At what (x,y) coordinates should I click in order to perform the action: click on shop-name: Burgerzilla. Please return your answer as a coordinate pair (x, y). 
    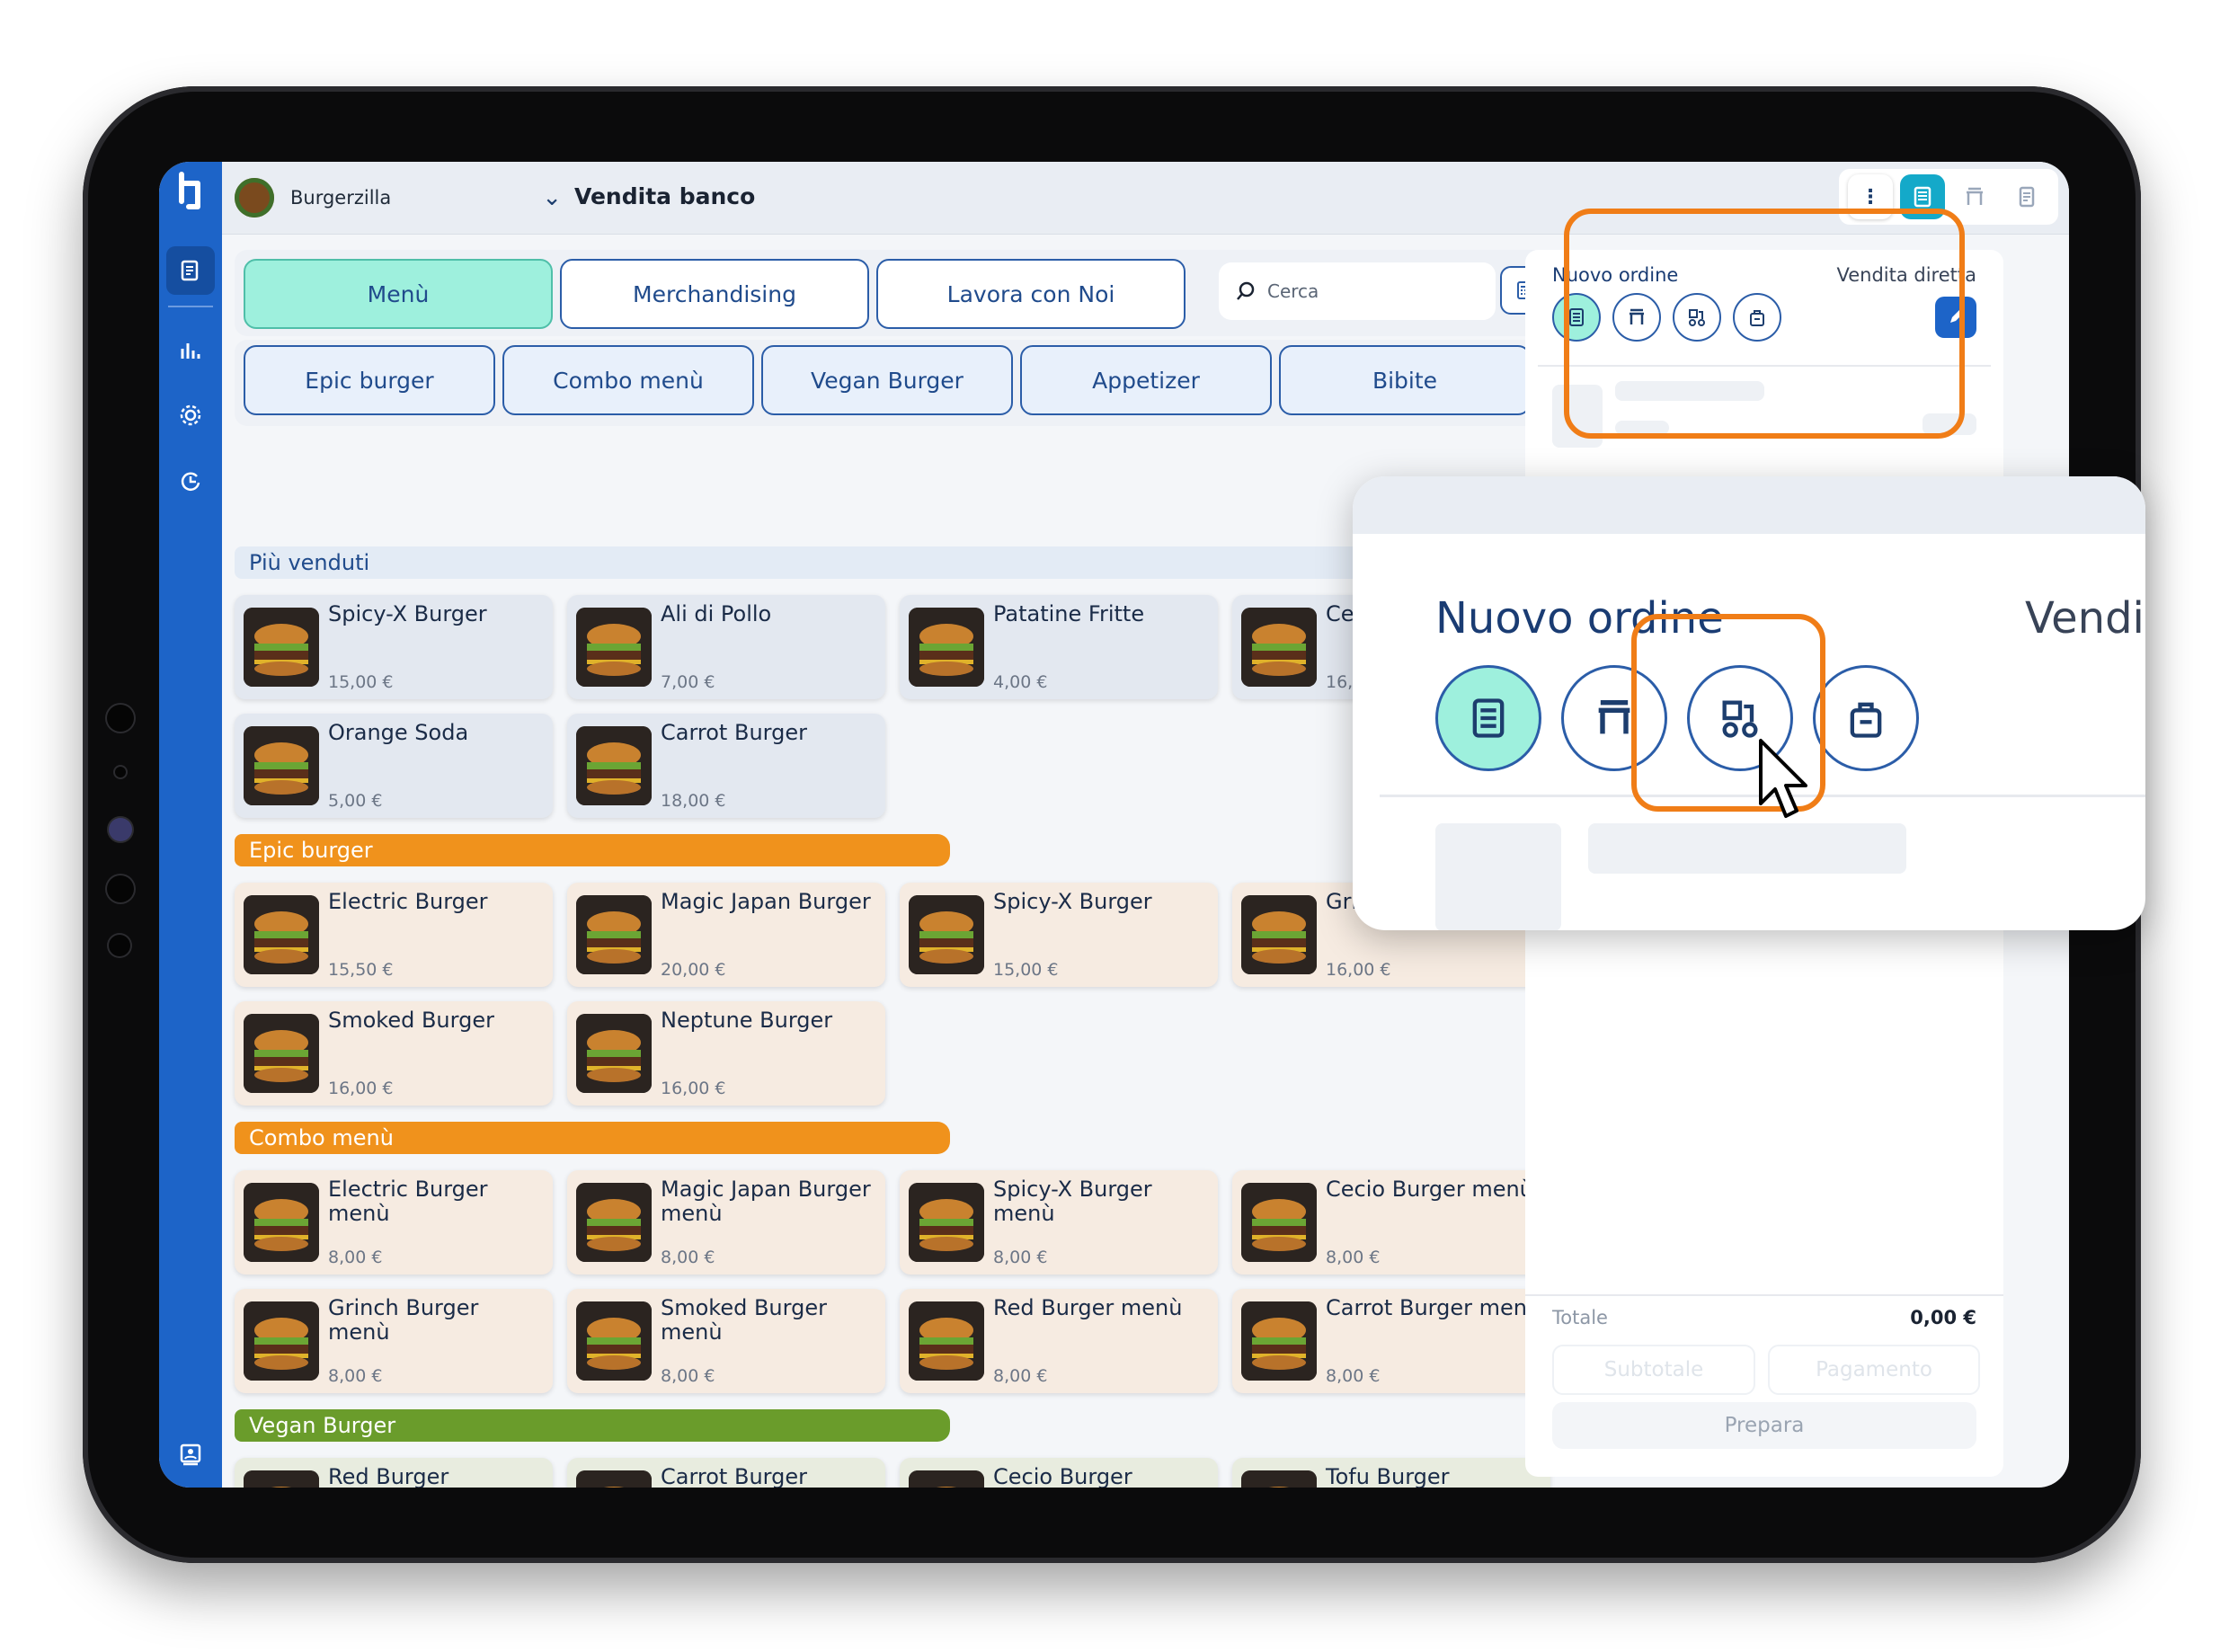
    Looking at the image, I should click on (341, 198).